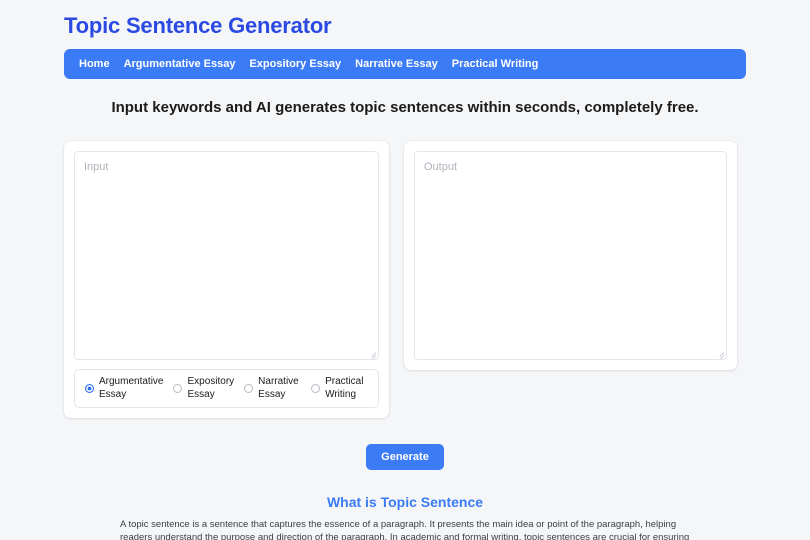  What do you see at coordinates (405, 502) in the screenshot?
I see `article-title: What is Topic Sentence` at bounding box center [405, 502].